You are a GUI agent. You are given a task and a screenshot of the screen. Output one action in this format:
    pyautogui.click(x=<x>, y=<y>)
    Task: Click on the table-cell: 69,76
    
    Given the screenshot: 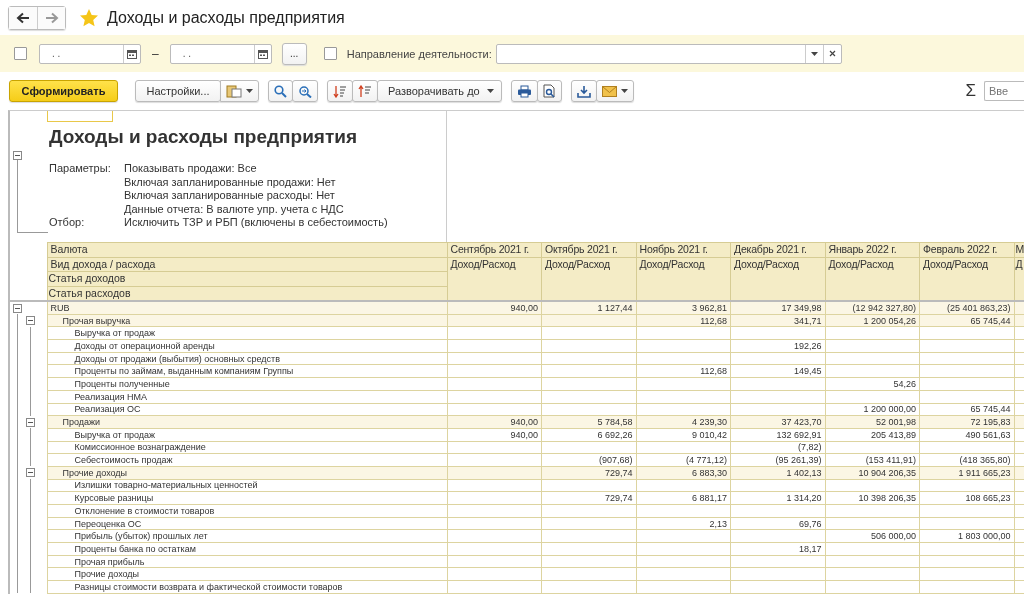 What is the action you would take?
    pyautogui.click(x=810, y=523)
    